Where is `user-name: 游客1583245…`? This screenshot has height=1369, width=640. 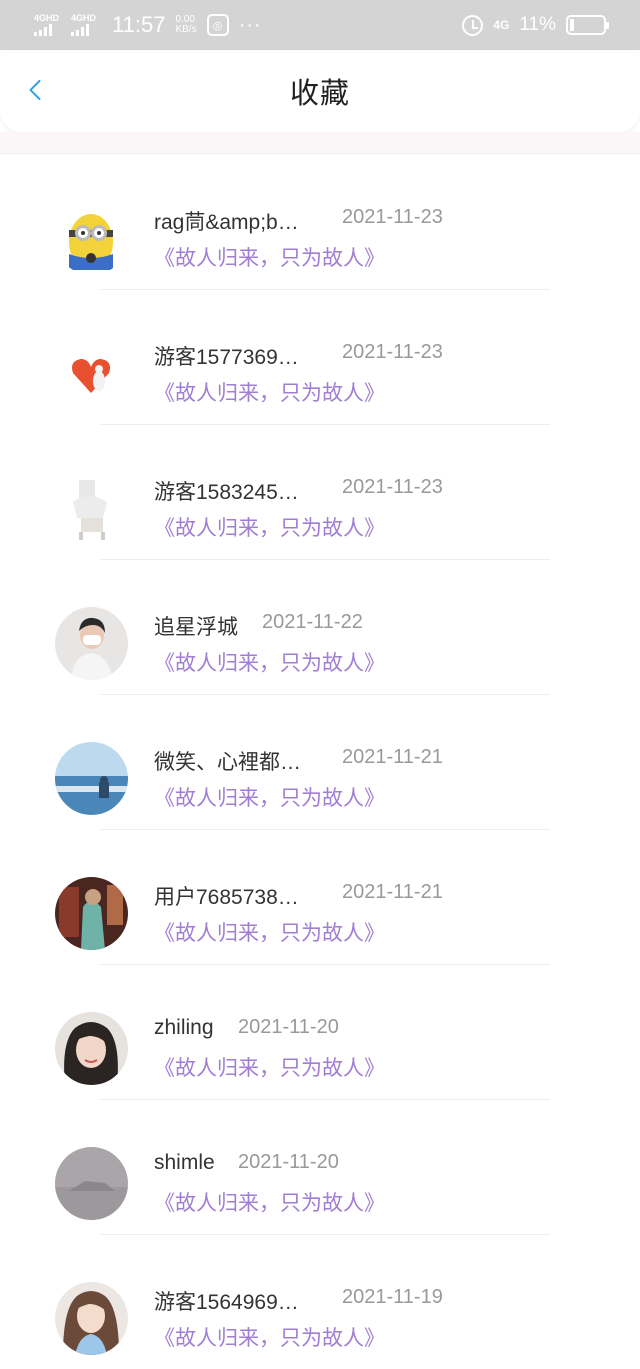
user-name: 游客1583245… is located at coordinates (226, 492).